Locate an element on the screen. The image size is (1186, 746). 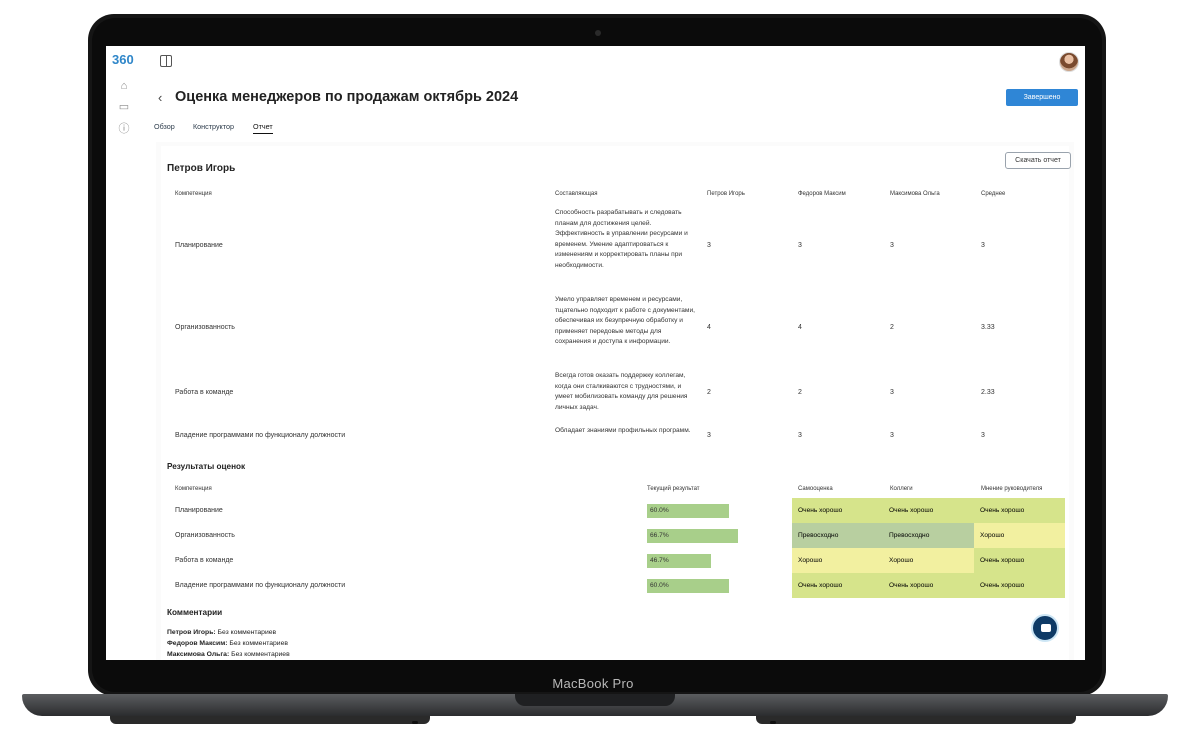
results-cell-competence: Планирование is located at coordinates (199, 510).